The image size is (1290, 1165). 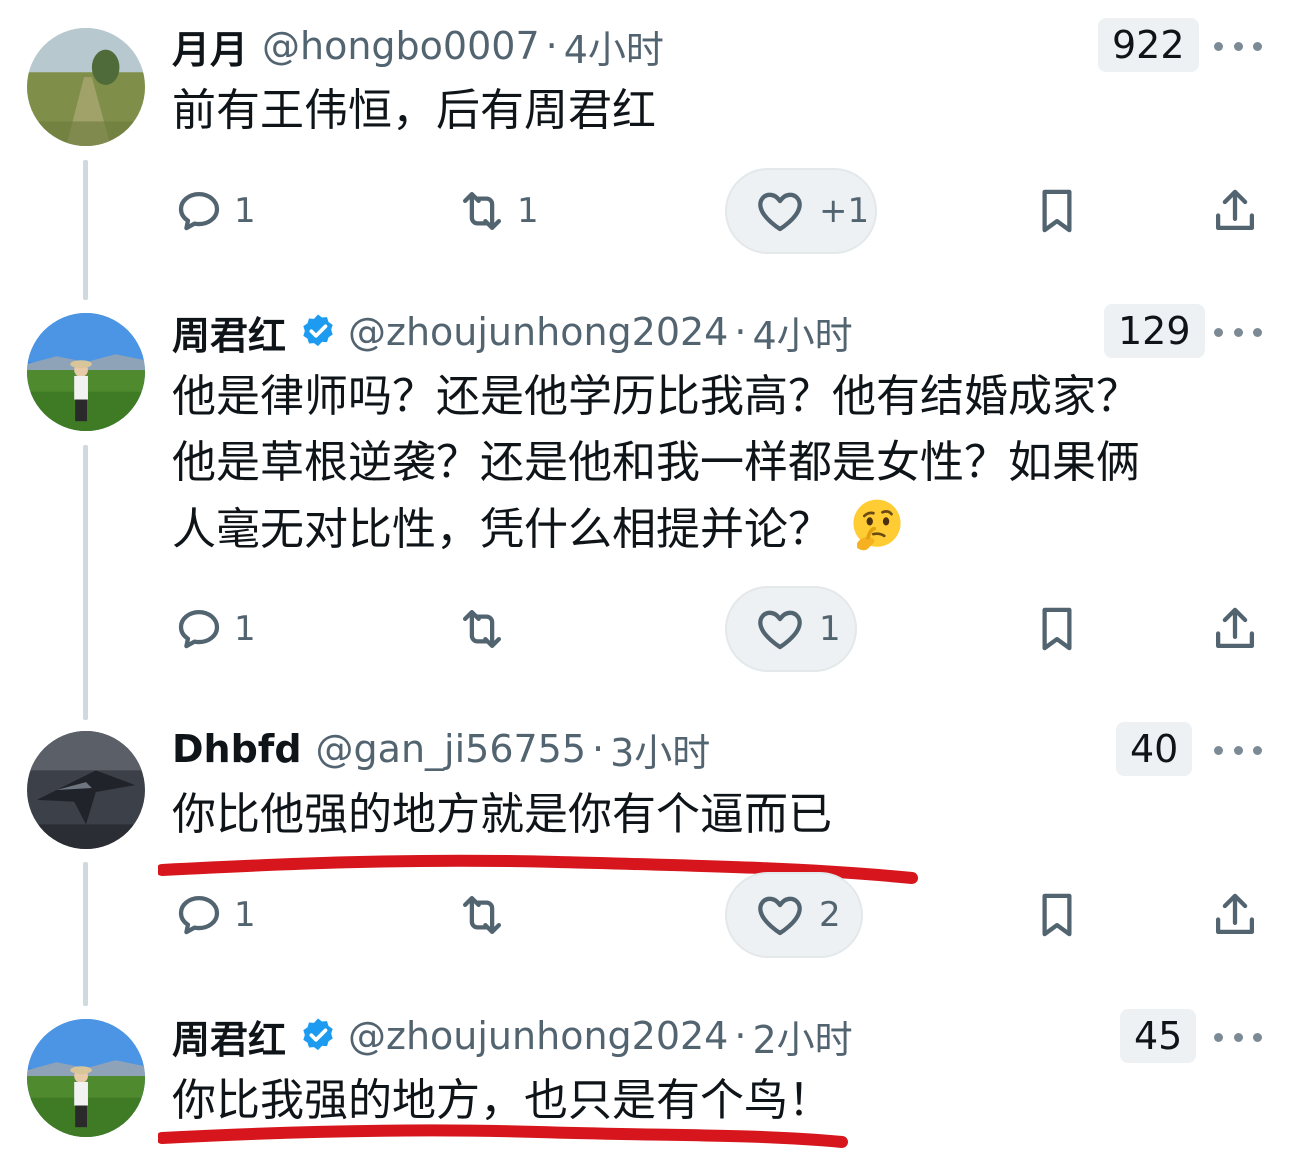 I want to click on like-count: +1, so click(x=844, y=211).